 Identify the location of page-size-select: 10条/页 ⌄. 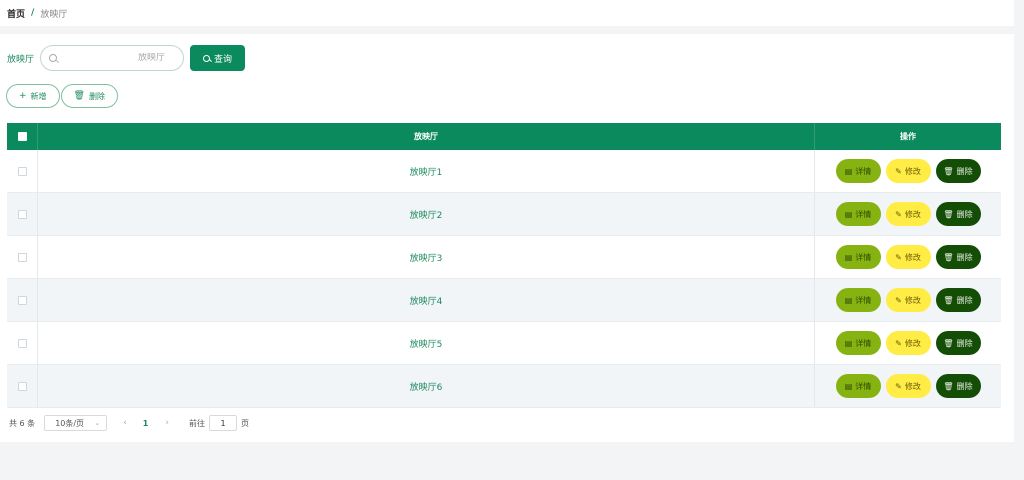
(76, 423).